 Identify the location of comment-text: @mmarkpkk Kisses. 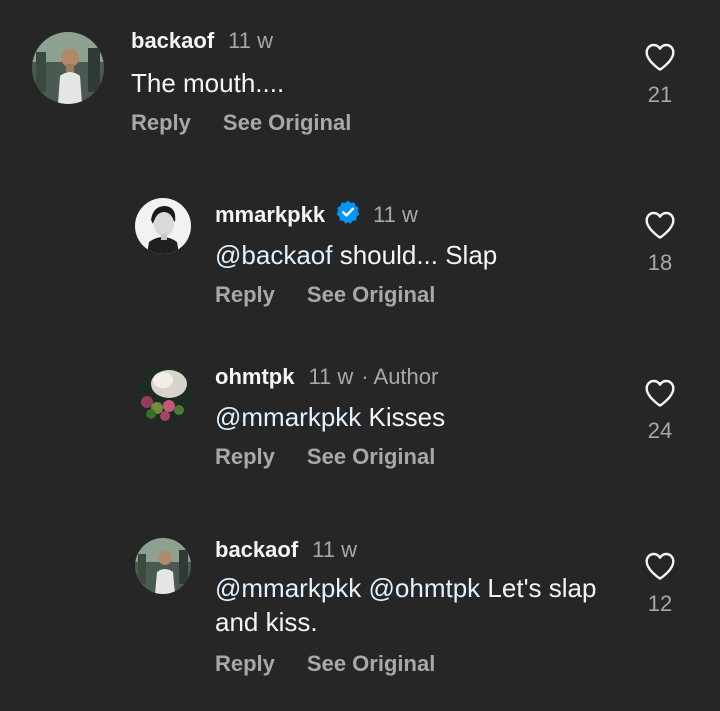
(330, 417).